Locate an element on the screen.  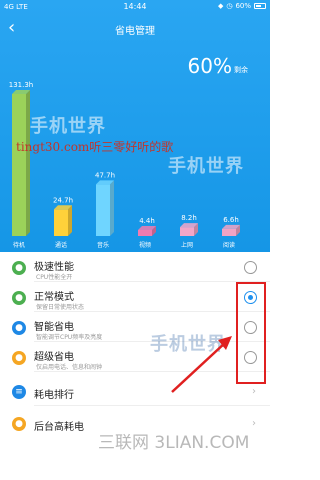
annotation-arrow is located at coordinates (201, 364).